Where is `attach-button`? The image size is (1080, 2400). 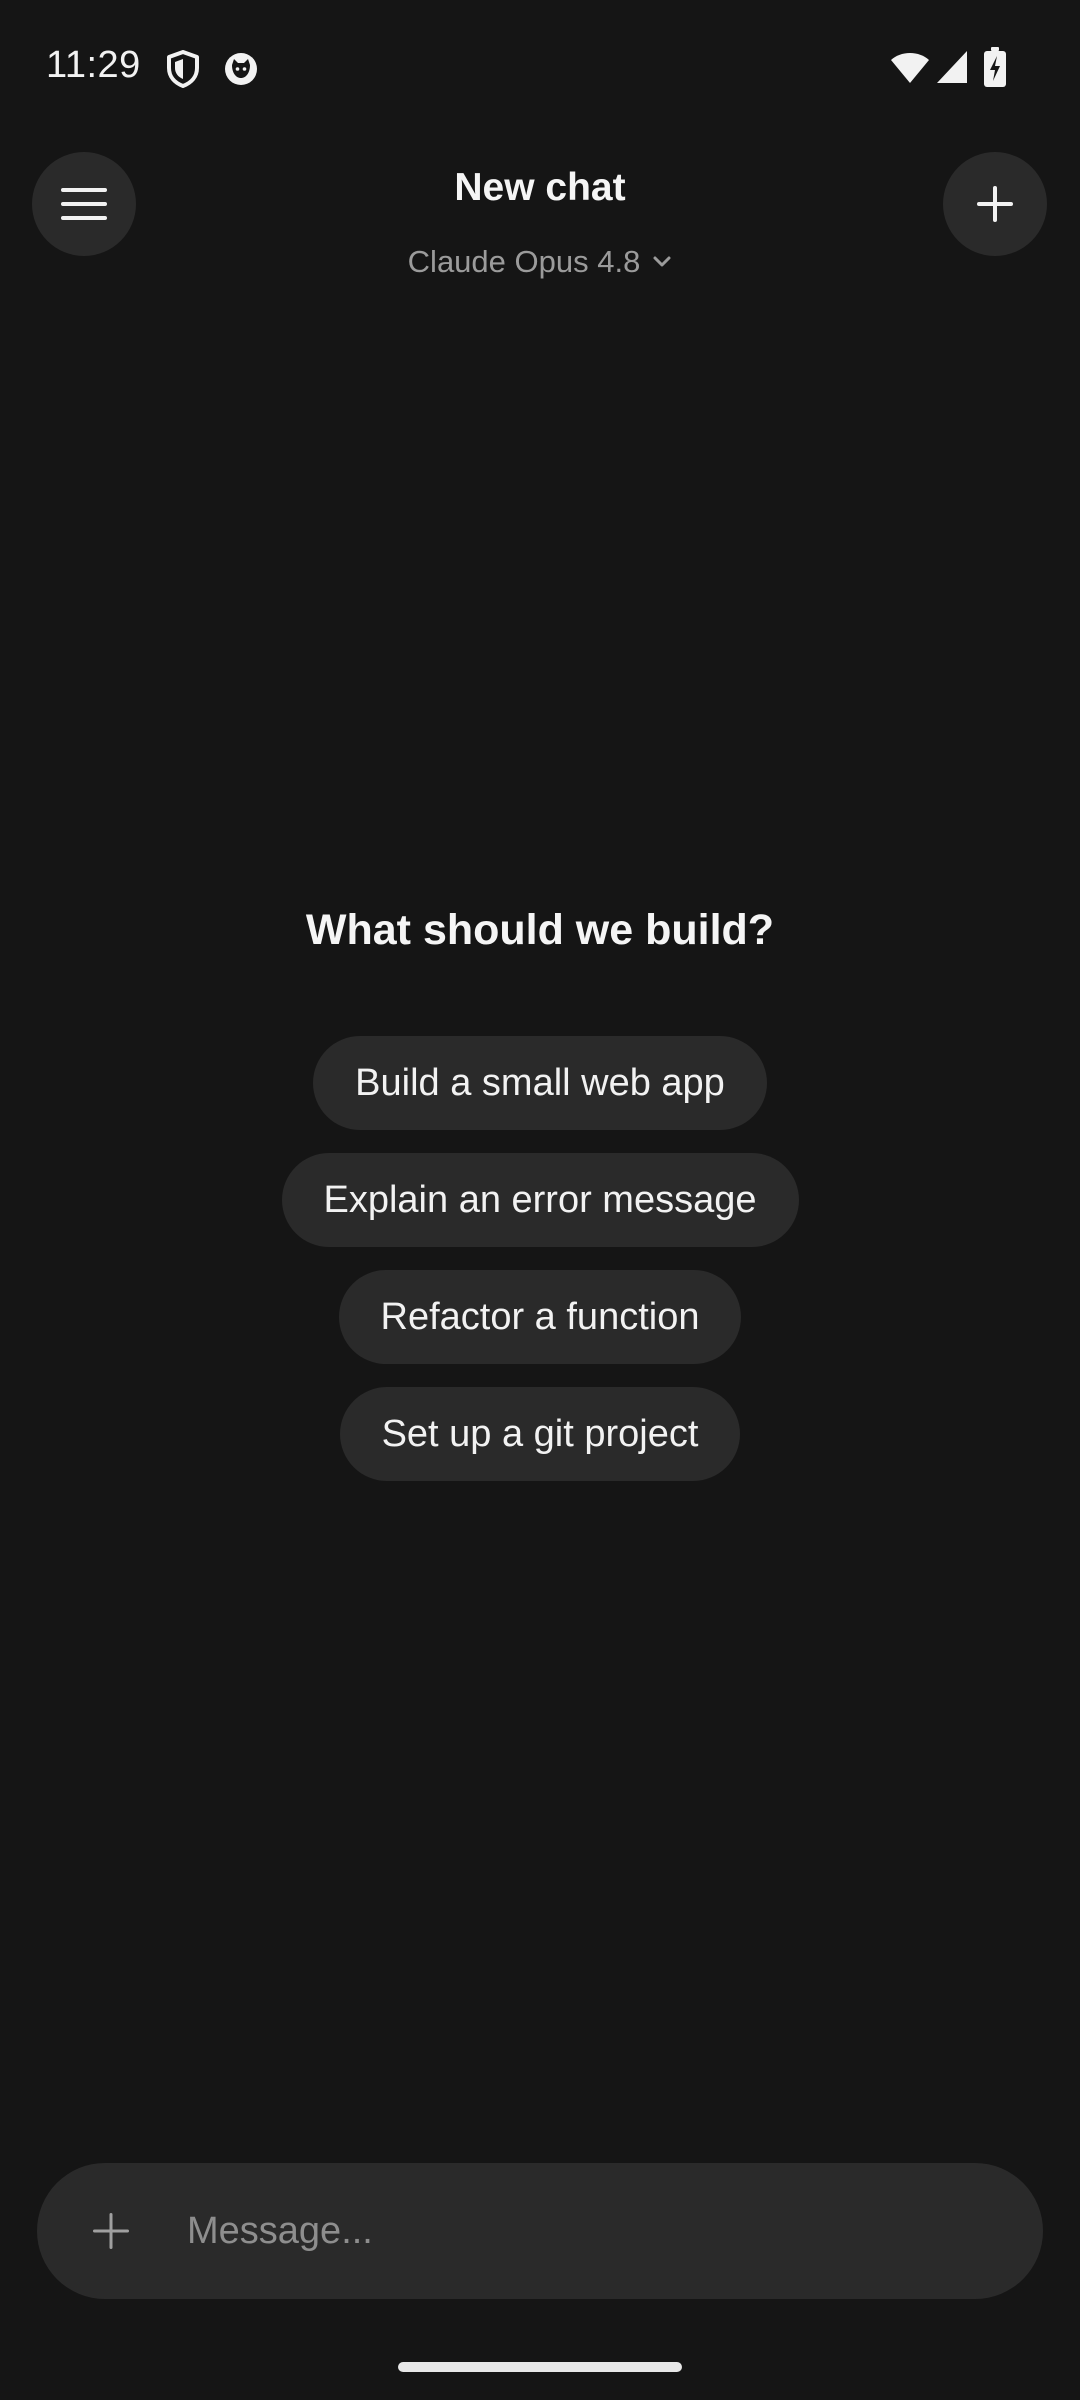
attach-button is located at coordinates (111, 2231).